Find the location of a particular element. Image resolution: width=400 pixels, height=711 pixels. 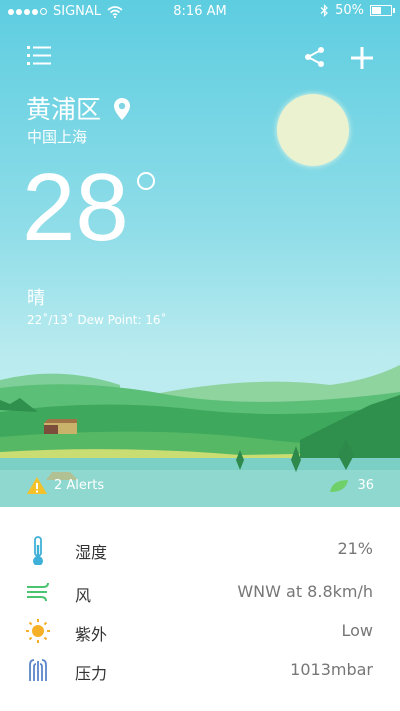

add-location-button is located at coordinates (362, 60).